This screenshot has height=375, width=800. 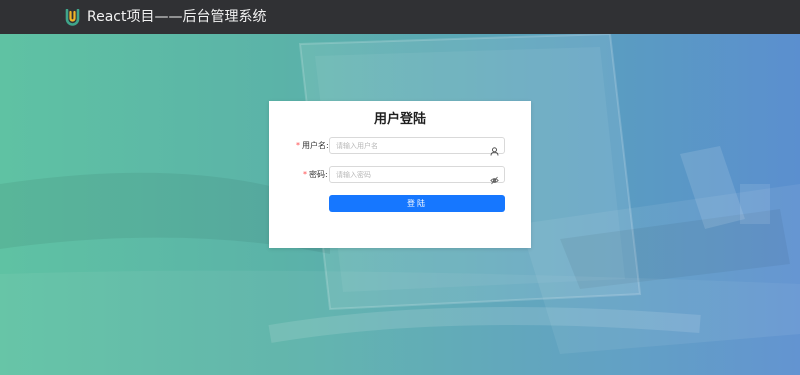 I want to click on password-label: * 密码:, so click(x=315, y=175).